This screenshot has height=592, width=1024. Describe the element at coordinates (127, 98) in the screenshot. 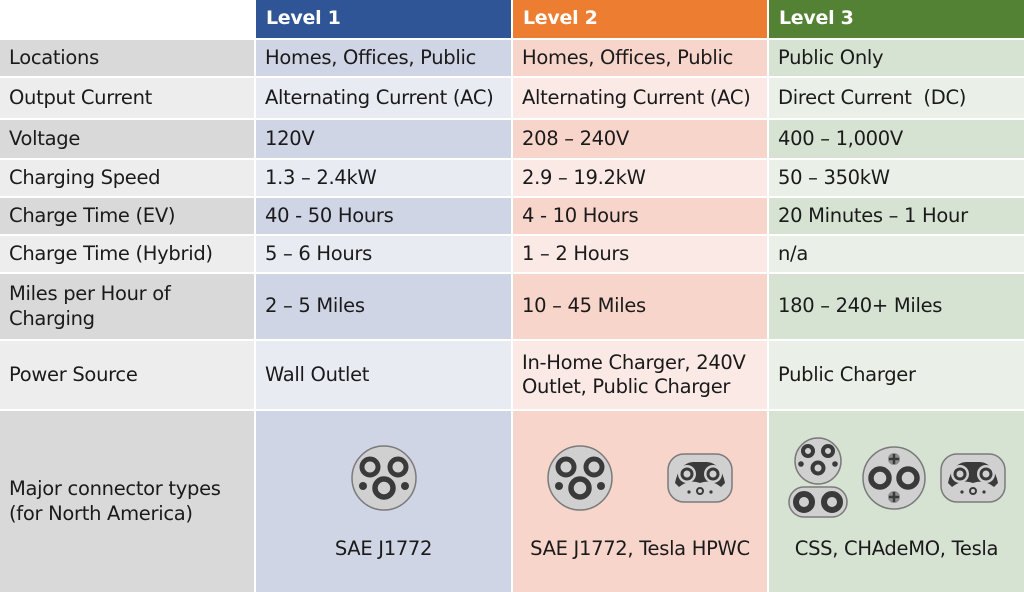

I see `row-label-output-current: Output Current` at that location.